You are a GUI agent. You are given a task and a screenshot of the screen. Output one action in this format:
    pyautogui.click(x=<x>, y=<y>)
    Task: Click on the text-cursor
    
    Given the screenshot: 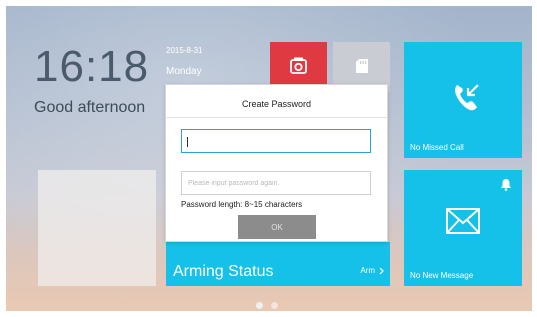 What is the action you would take?
    pyautogui.click(x=187, y=142)
    